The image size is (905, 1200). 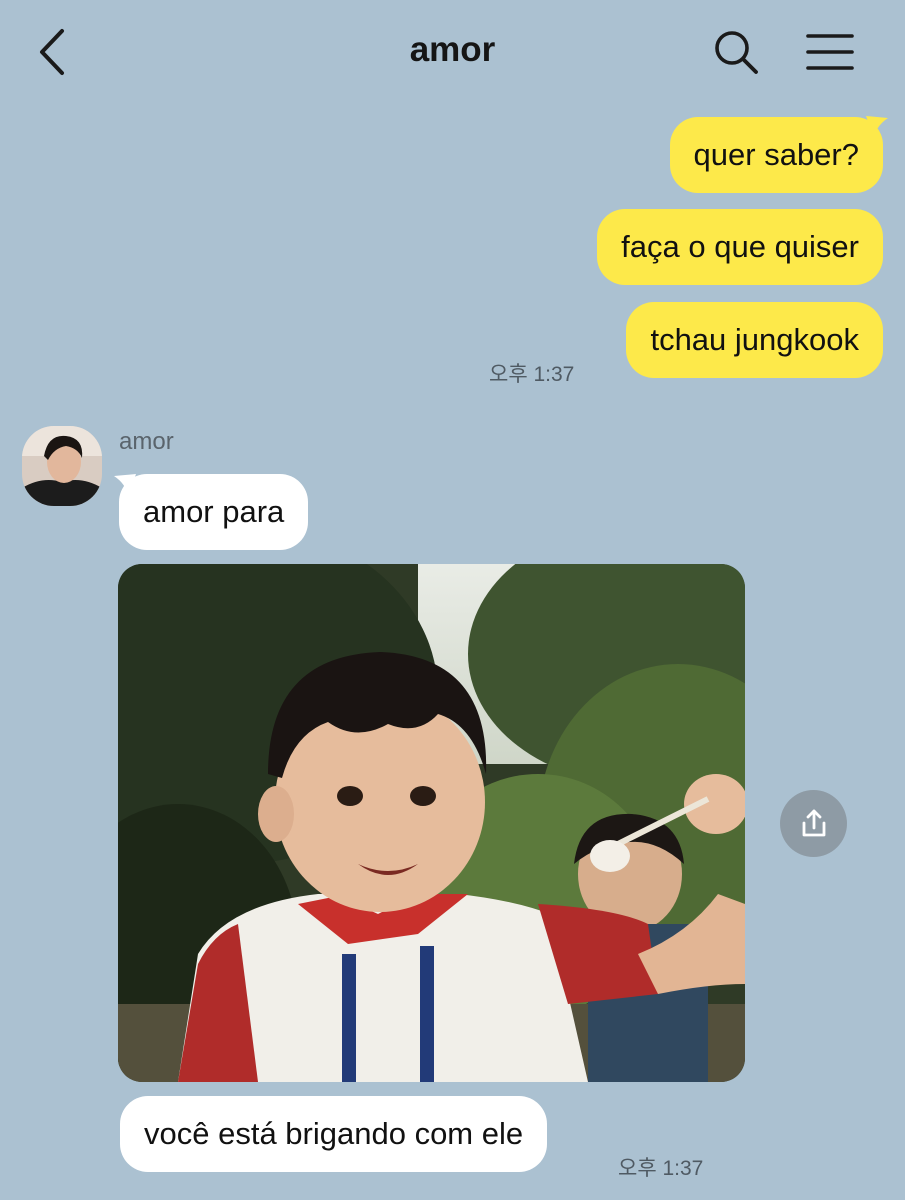 I want to click on avatar-image, so click(x=62, y=466).